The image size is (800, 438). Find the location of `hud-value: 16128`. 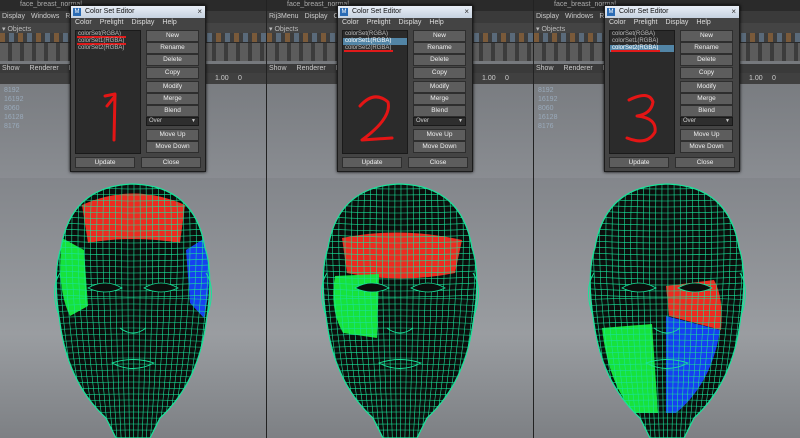

hud-value: 16128 is located at coordinates (14, 117).